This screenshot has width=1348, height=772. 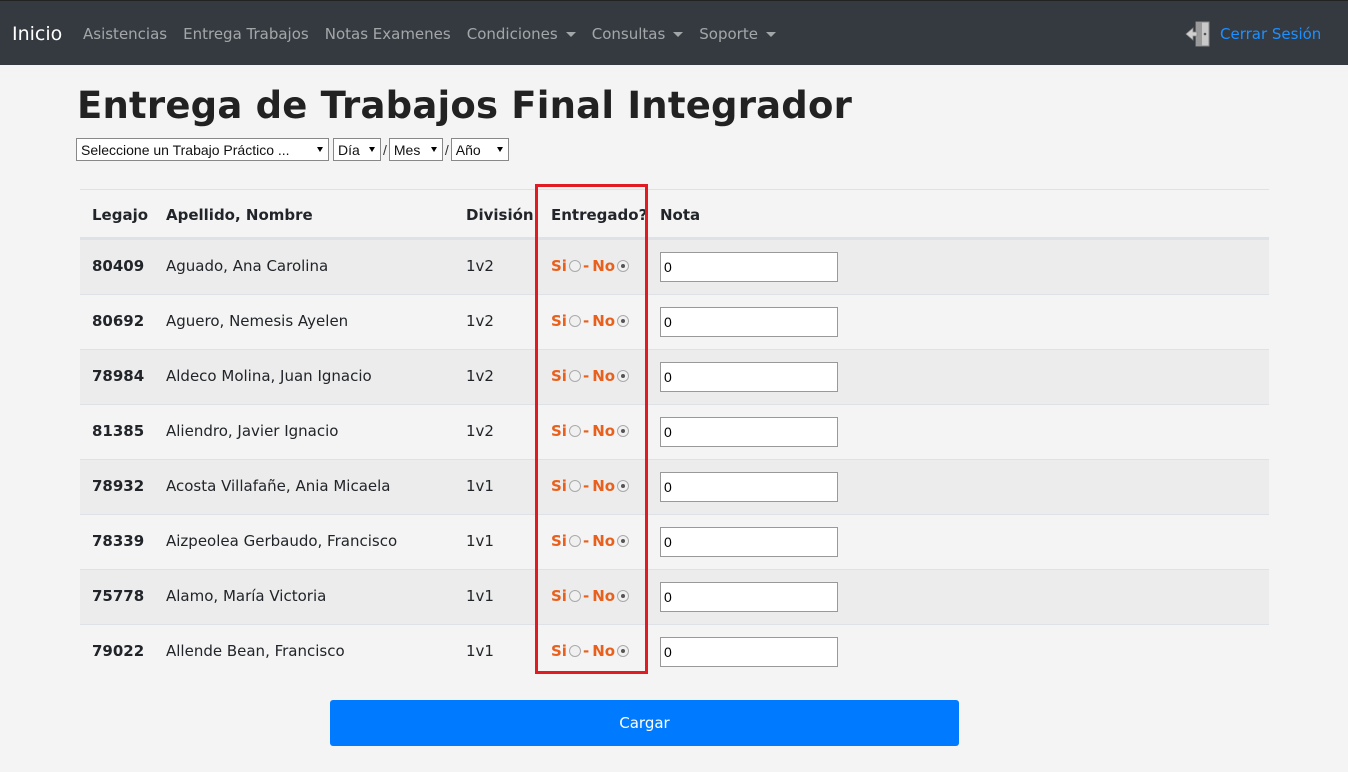 What do you see at coordinates (628, 34) in the screenshot?
I see `nav-consultas-label: Consultas` at bounding box center [628, 34].